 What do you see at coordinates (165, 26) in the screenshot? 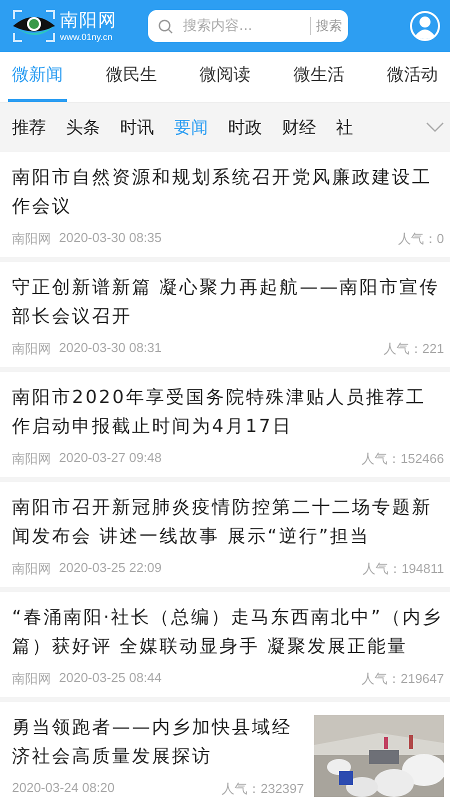
I see `search-icon` at bounding box center [165, 26].